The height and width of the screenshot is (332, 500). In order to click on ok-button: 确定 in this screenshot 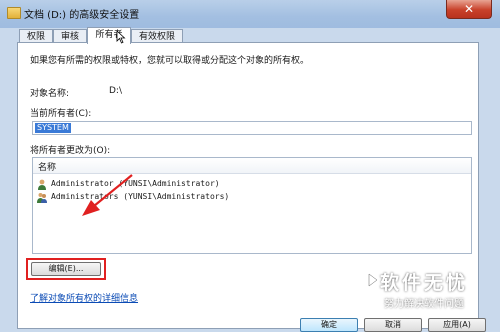, I will do `click(329, 325)`.